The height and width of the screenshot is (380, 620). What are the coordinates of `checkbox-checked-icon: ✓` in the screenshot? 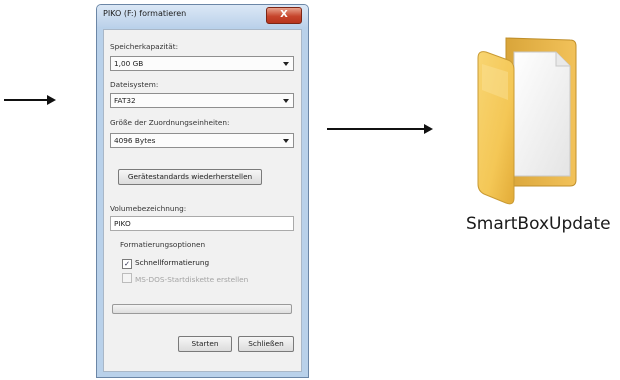 It's located at (127, 264).